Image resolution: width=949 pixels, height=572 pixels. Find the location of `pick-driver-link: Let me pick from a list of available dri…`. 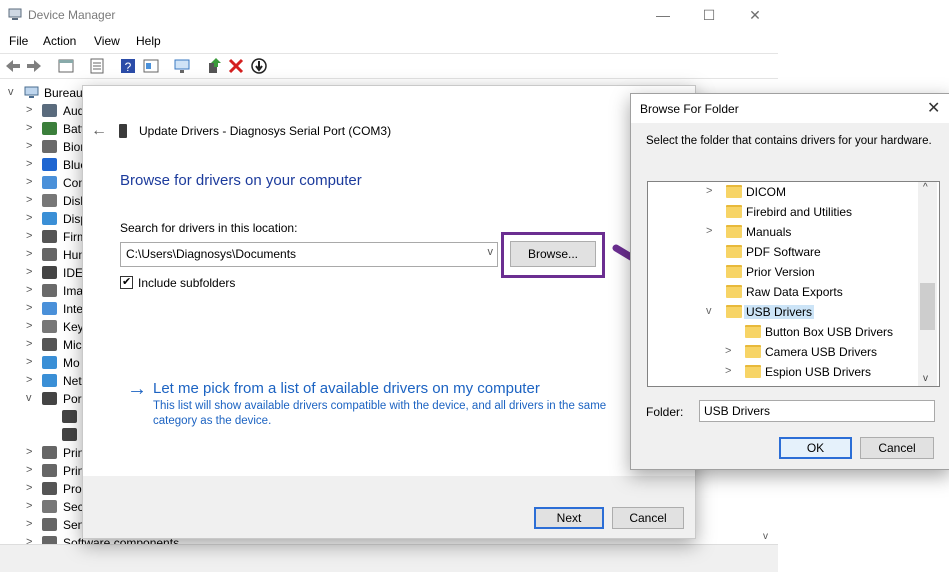

pick-driver-link: Let me pick from a list of available dri… is located at coordinates (346, 388).